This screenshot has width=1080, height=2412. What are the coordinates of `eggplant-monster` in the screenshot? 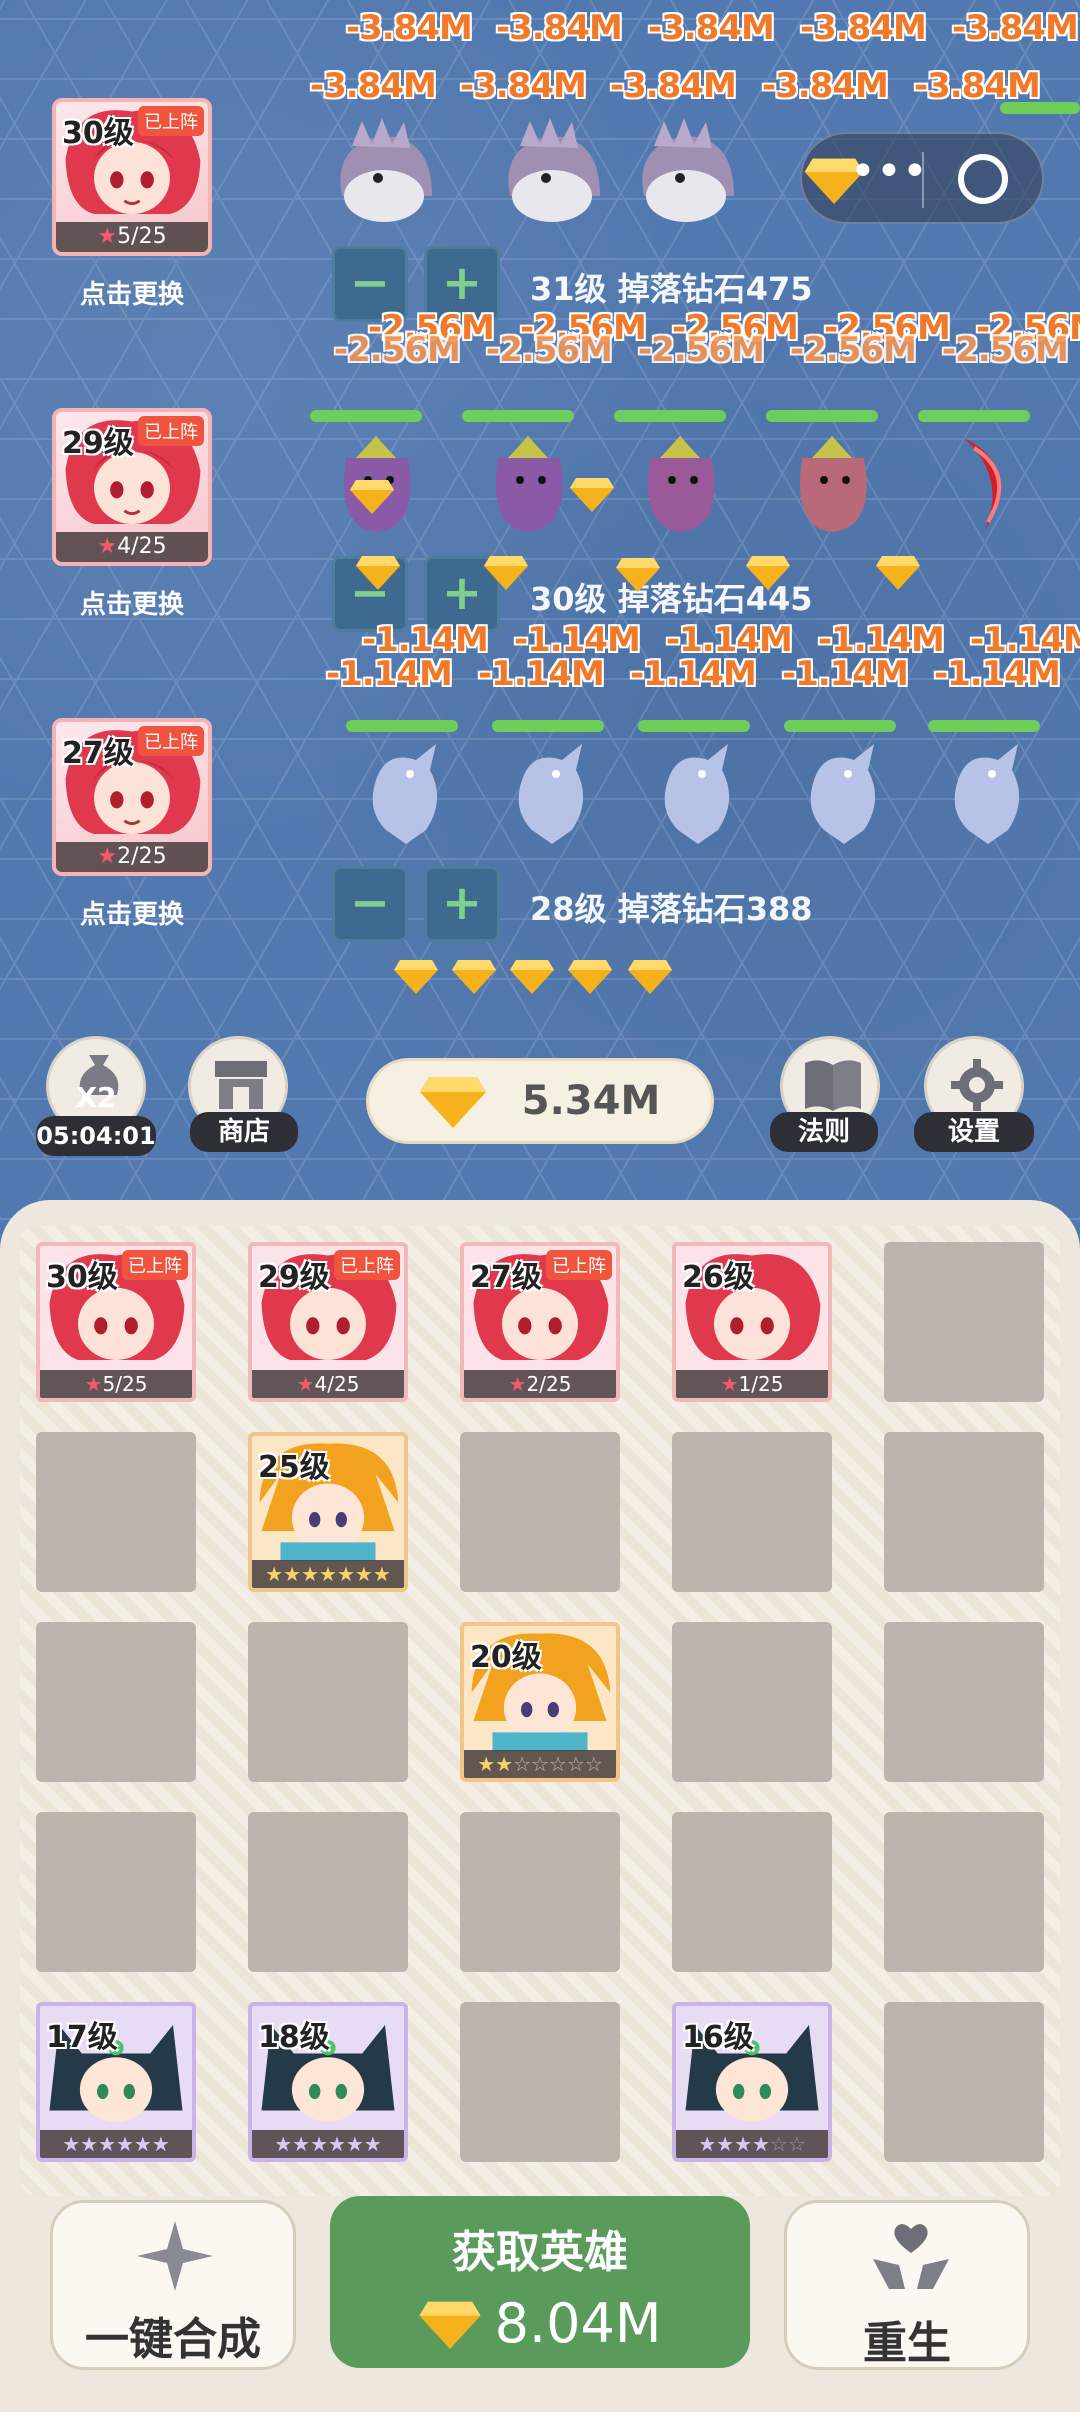 It's located at (833, 484).